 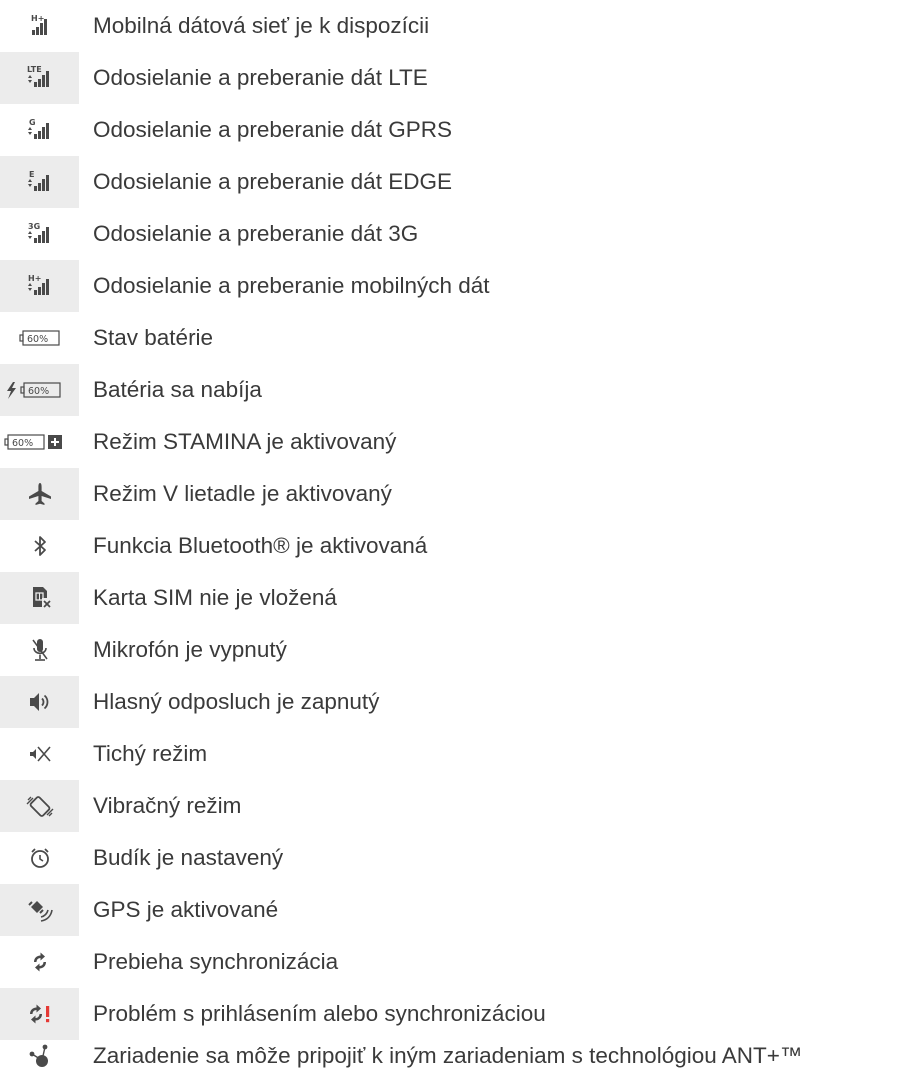 What do you see at coordinates (188, 857) in the screenshot?
I see `item-label: Budík je nastavený` at bounding box center [188, 857].